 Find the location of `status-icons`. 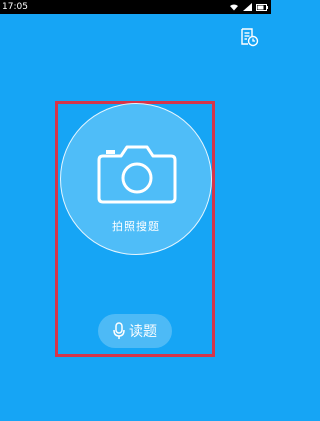

status-icons is located at coordinates (248, 7).